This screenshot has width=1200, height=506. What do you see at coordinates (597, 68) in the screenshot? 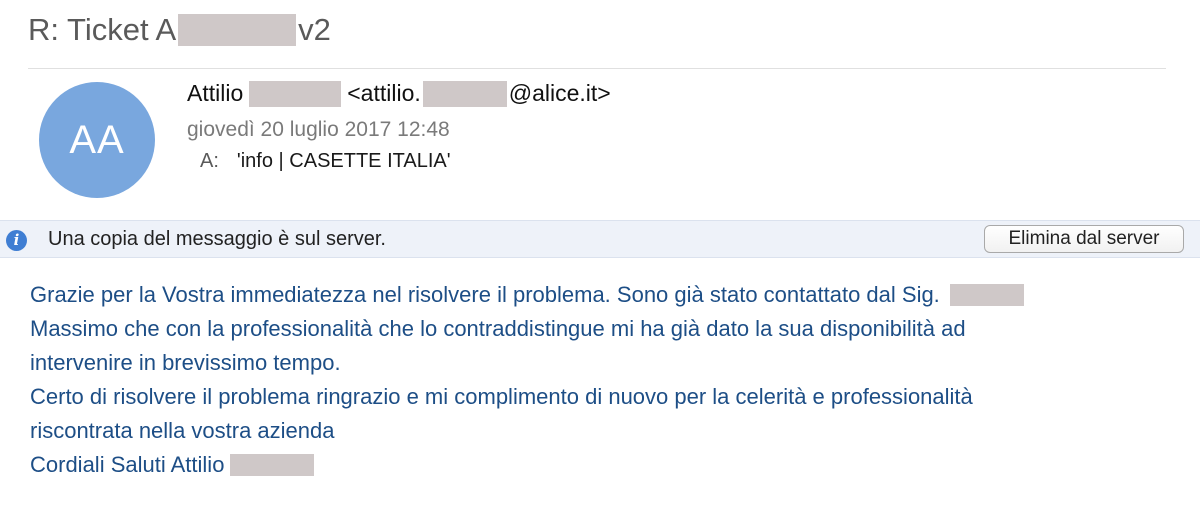
I see `header-divider` at bounding box center [597, 68].